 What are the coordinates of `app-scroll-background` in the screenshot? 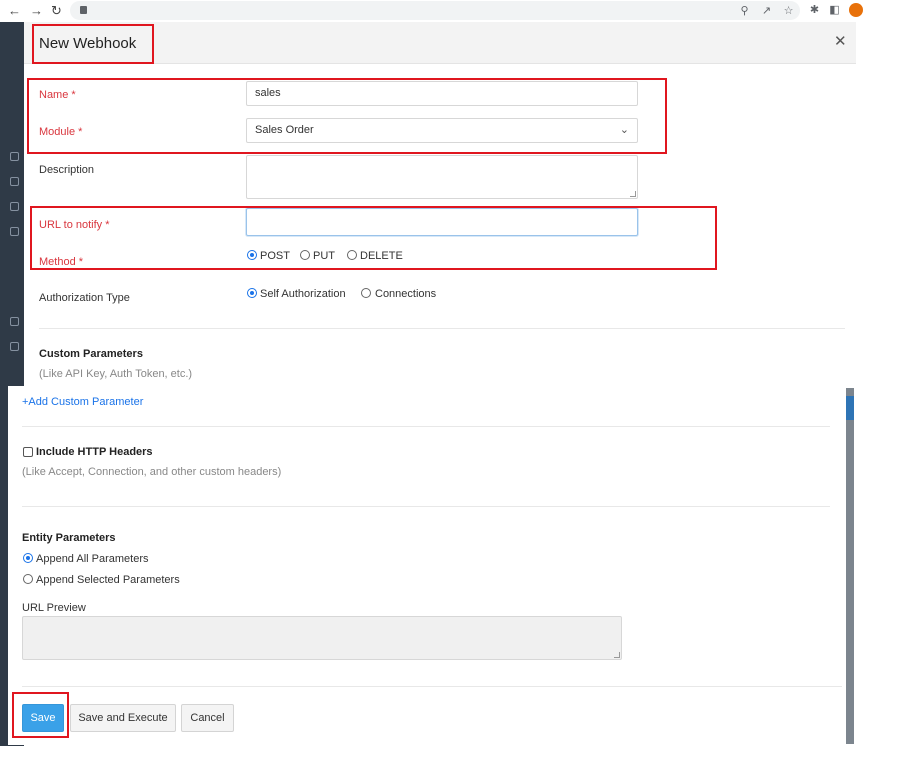 It's located at (850, 566).